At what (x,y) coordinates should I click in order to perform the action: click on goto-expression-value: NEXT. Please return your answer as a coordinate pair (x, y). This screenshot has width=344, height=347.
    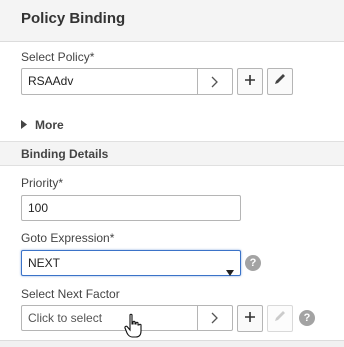
    Looking at the image, I should click on (44, 263).